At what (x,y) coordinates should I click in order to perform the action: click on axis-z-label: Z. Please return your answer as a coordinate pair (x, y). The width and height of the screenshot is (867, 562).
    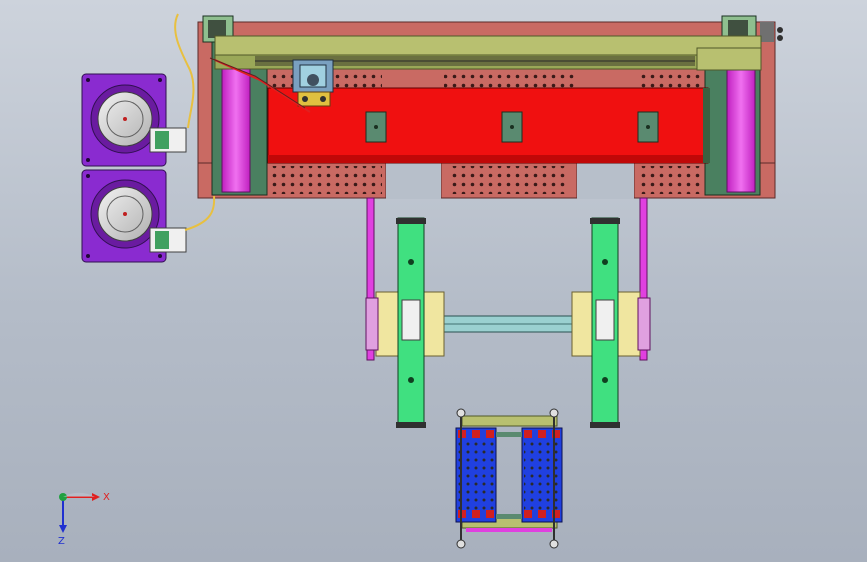
    Looking at the image, I should click on (61, 541).